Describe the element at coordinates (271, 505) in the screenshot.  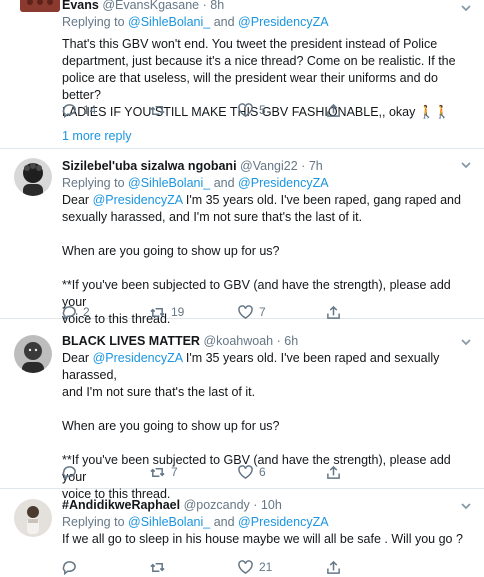
I see `timestamp: 10h` at that location.